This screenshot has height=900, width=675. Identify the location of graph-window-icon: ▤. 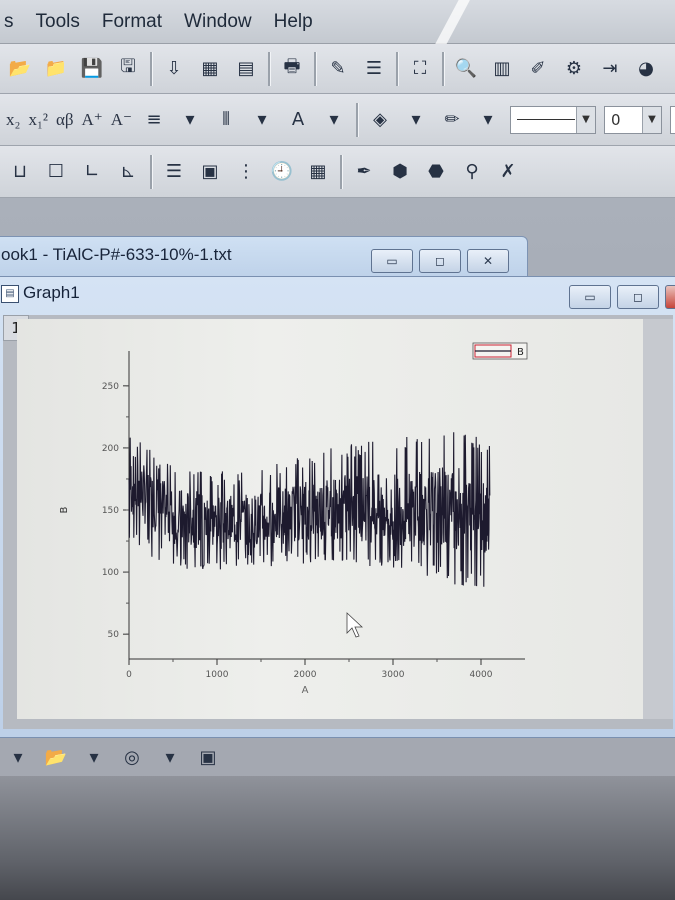
(10, 294).